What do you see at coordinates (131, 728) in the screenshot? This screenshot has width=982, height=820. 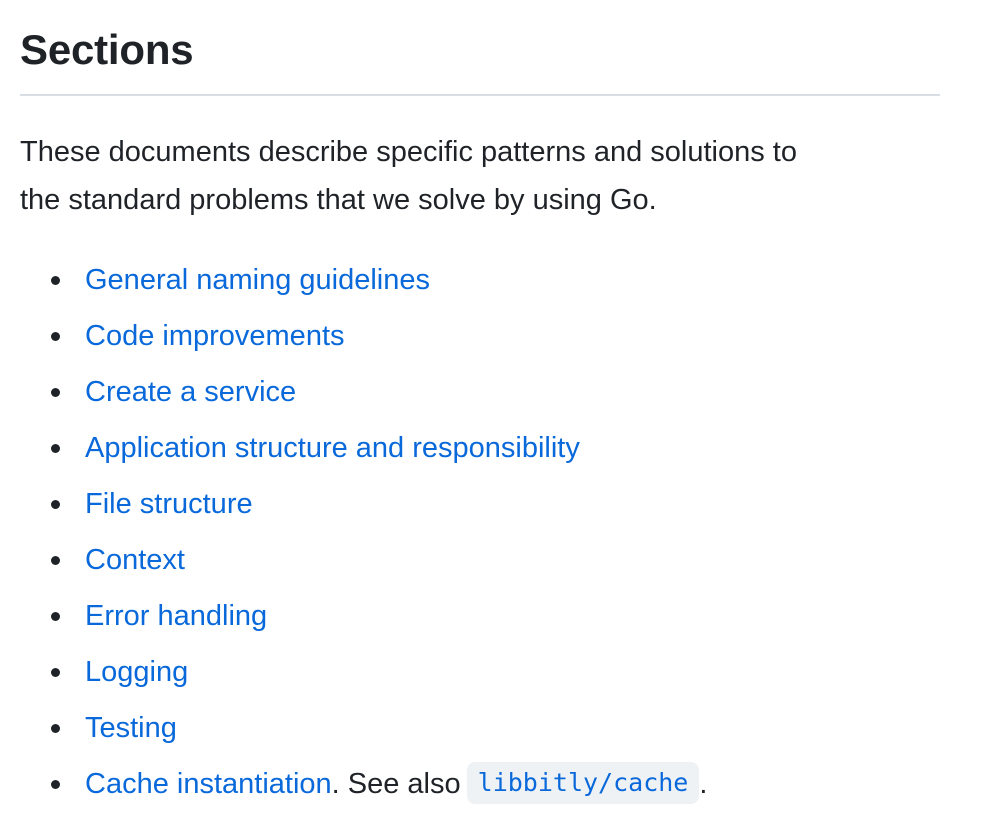 I see `link-testing: Testing` at bounding box center [131, 728].